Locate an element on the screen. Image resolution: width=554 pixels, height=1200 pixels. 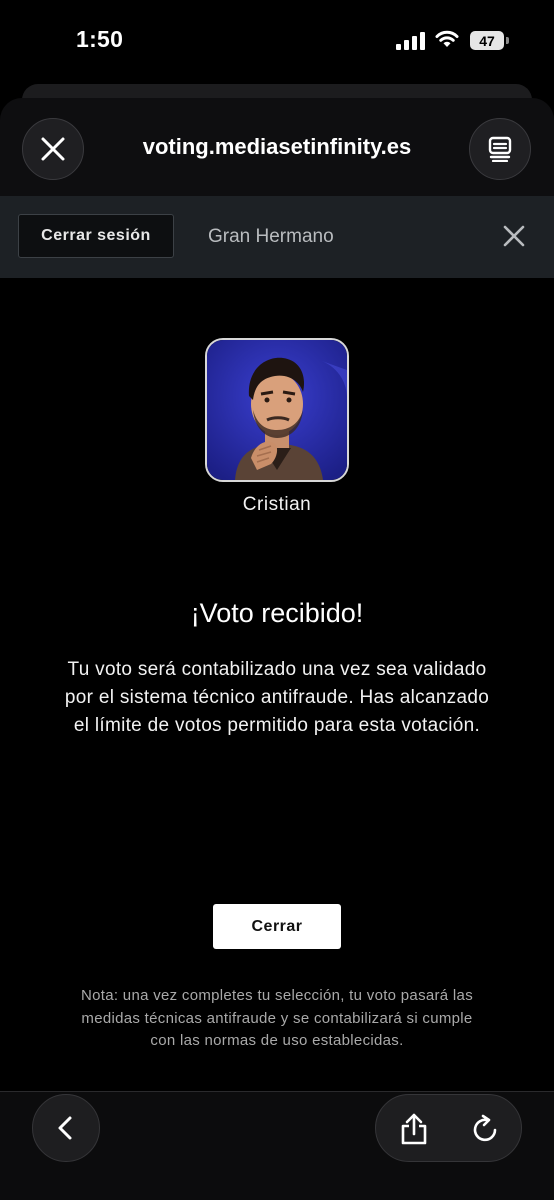
share-icon is located at coordinates (414, 1129).